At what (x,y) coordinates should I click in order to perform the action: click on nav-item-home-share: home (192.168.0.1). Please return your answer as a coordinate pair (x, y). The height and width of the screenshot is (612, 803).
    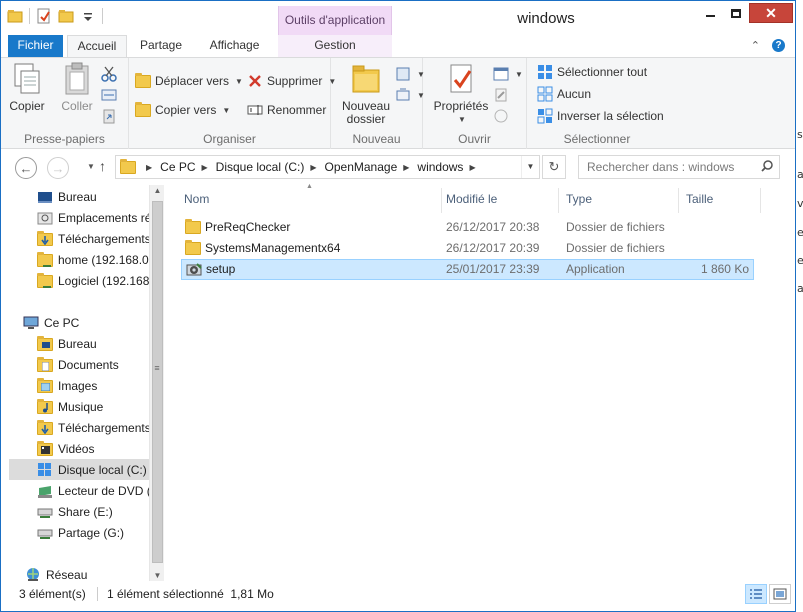
    Looking at the image, I should click on (79, 259).